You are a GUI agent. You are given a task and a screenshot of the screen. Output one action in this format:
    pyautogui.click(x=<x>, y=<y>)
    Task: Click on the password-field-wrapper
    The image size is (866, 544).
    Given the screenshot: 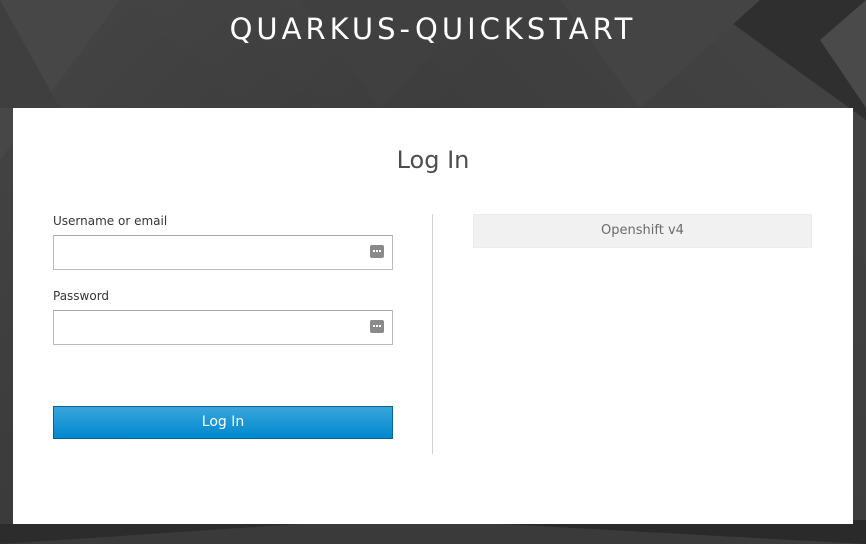 What is the action you would take?
    pyautogui.click(x=223, y=327)
    